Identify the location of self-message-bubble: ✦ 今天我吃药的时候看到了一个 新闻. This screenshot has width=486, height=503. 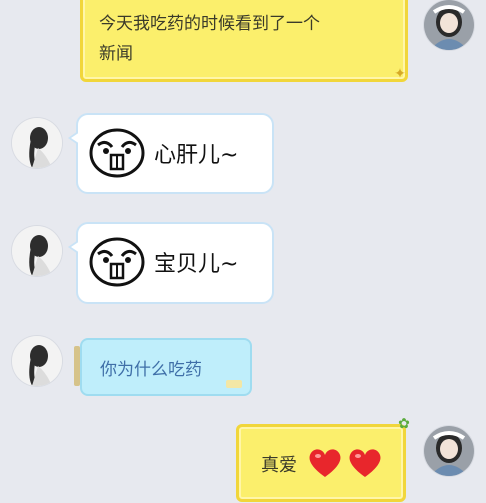
(244, 41).